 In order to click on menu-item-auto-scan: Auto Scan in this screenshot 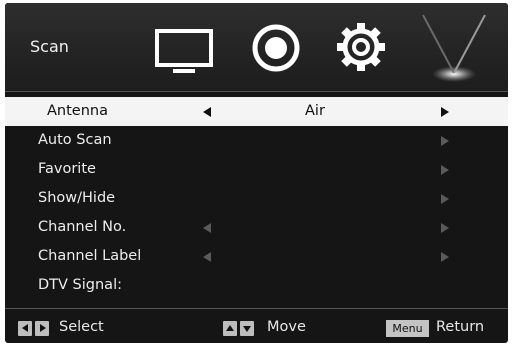, I will do `click(256, 140)`.